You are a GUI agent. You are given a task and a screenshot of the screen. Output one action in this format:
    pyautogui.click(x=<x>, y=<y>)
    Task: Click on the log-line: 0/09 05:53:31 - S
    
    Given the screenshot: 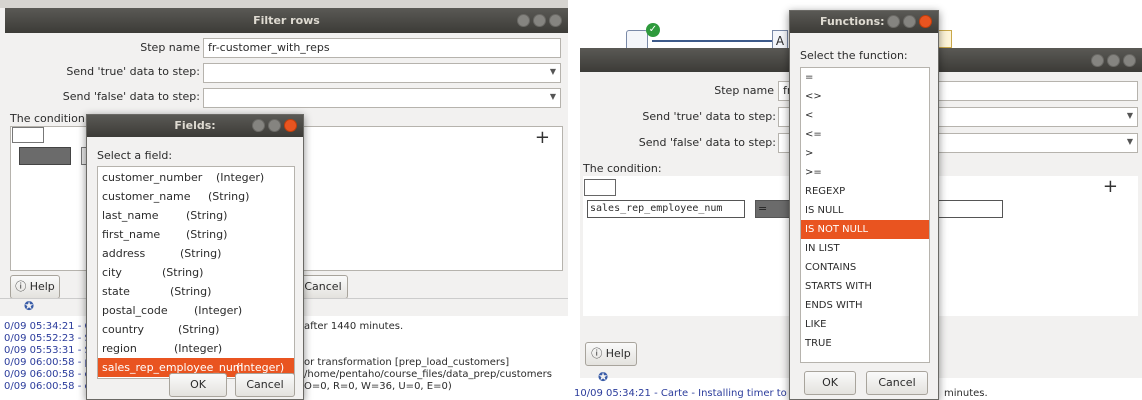 What is the action you would take?
    pyautogui.click(x=47, y=350)
    